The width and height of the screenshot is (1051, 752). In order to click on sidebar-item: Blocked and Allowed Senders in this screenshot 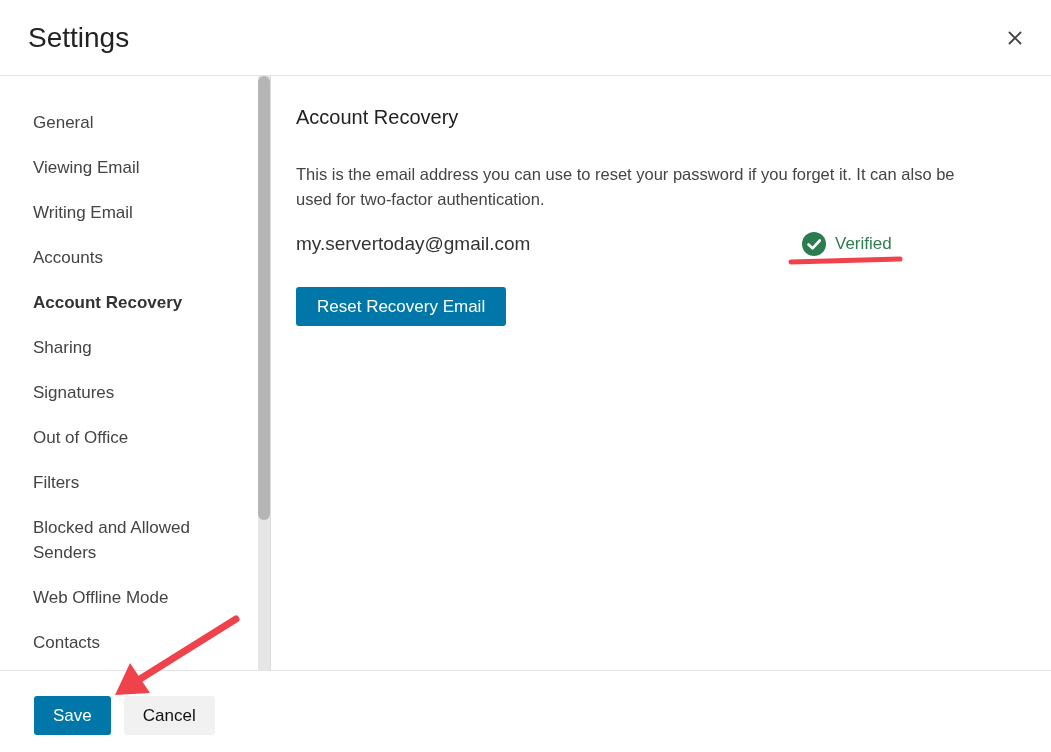, I will do `click(128, 540)`.